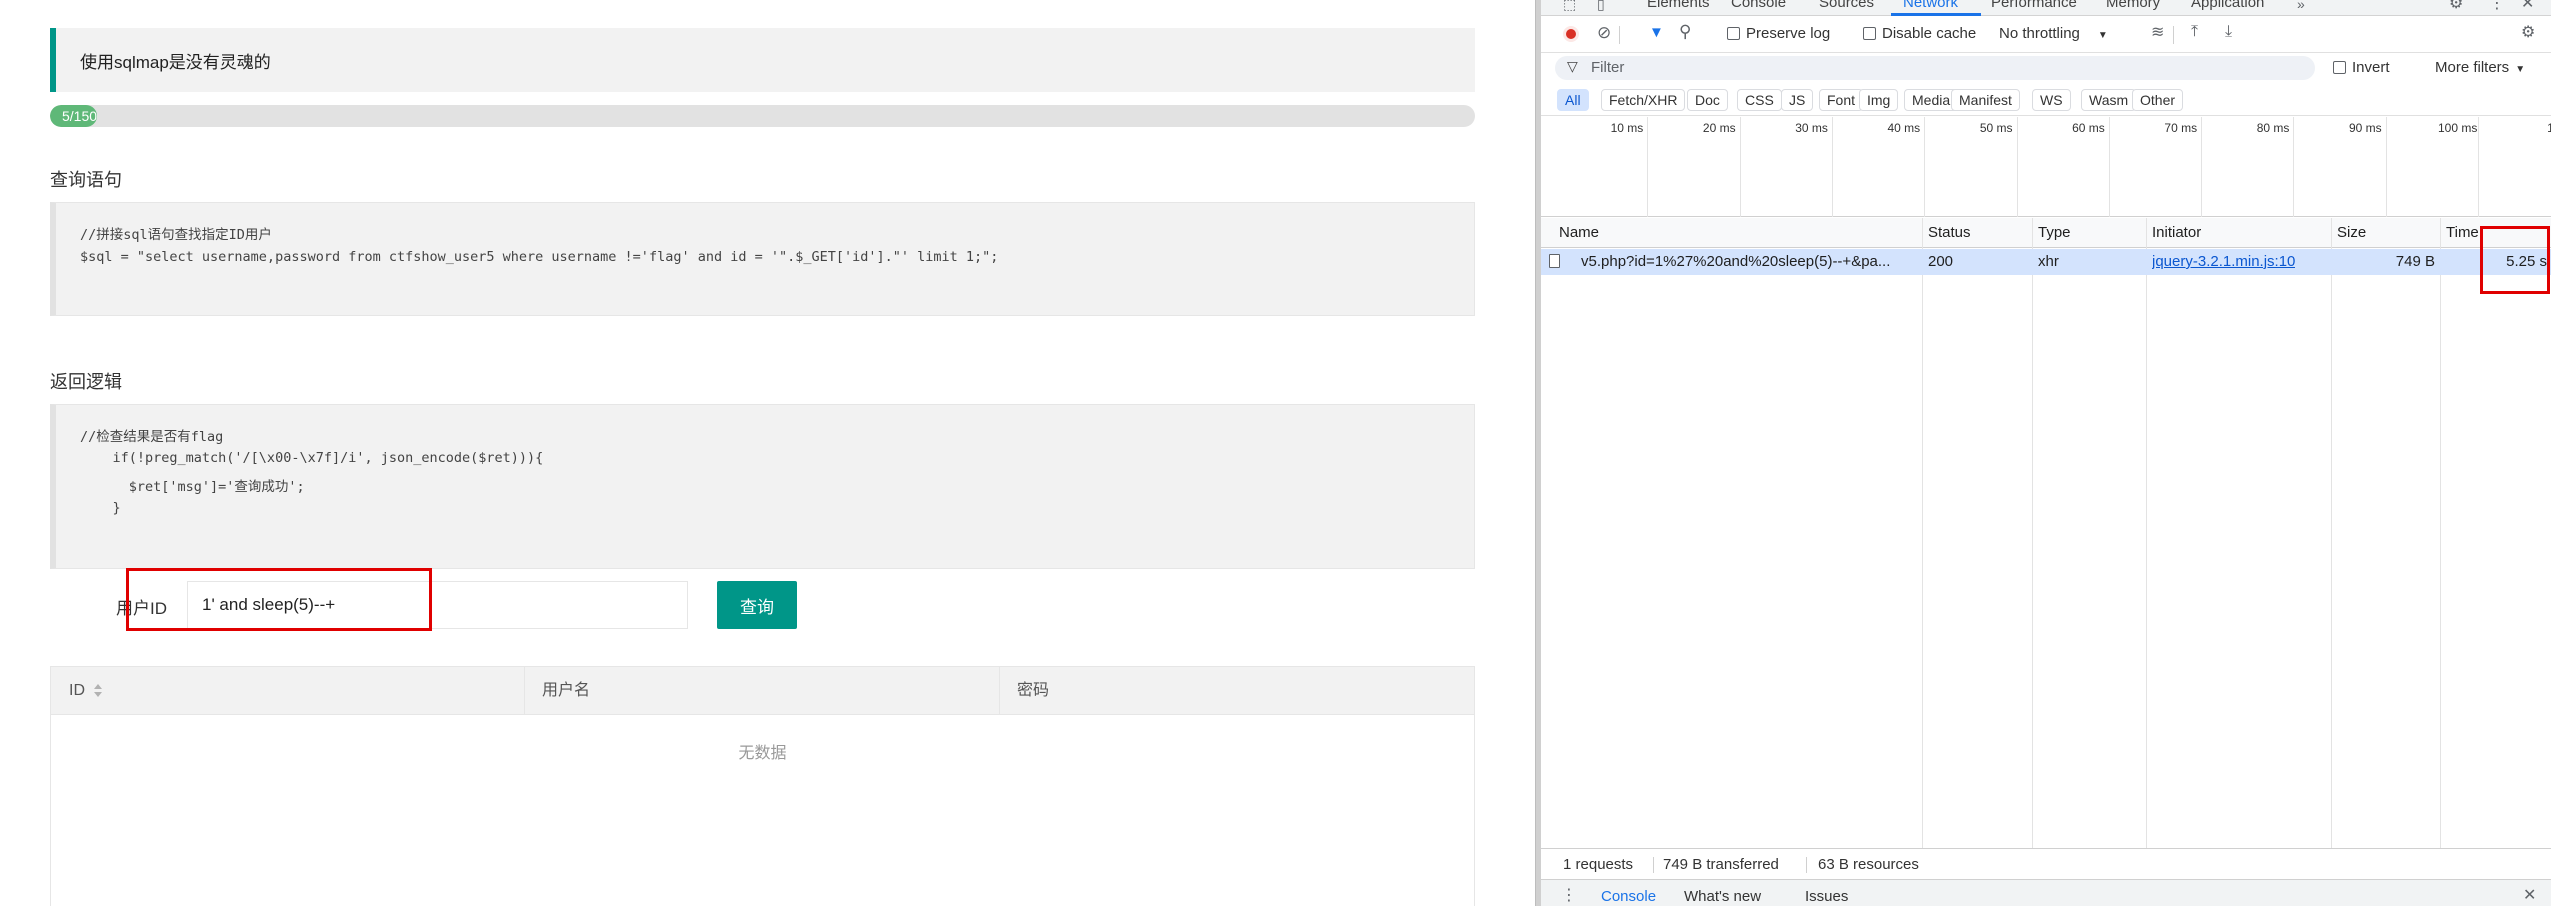 The height and width of the screenshot is (906, 2551). I want to click on tab-application: Application, so click(2227, 5).